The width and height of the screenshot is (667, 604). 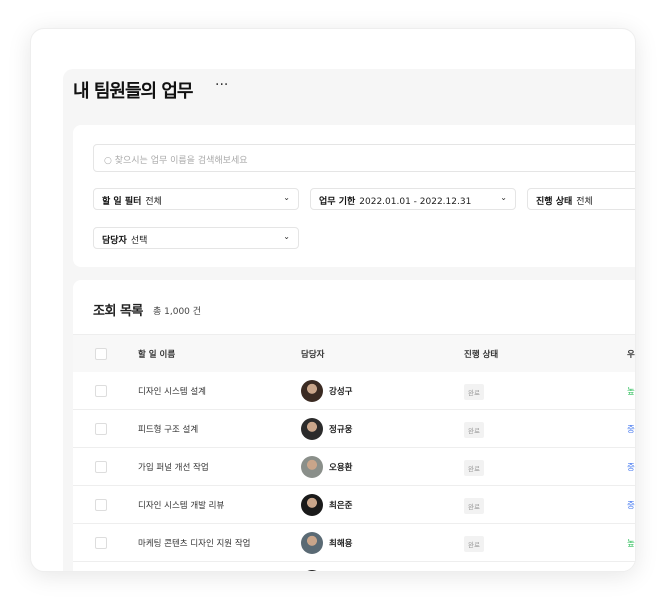 I want to click on table-row: 피드형 구조 설계 정규웅 완료 중간, so click(x=354, y=429).